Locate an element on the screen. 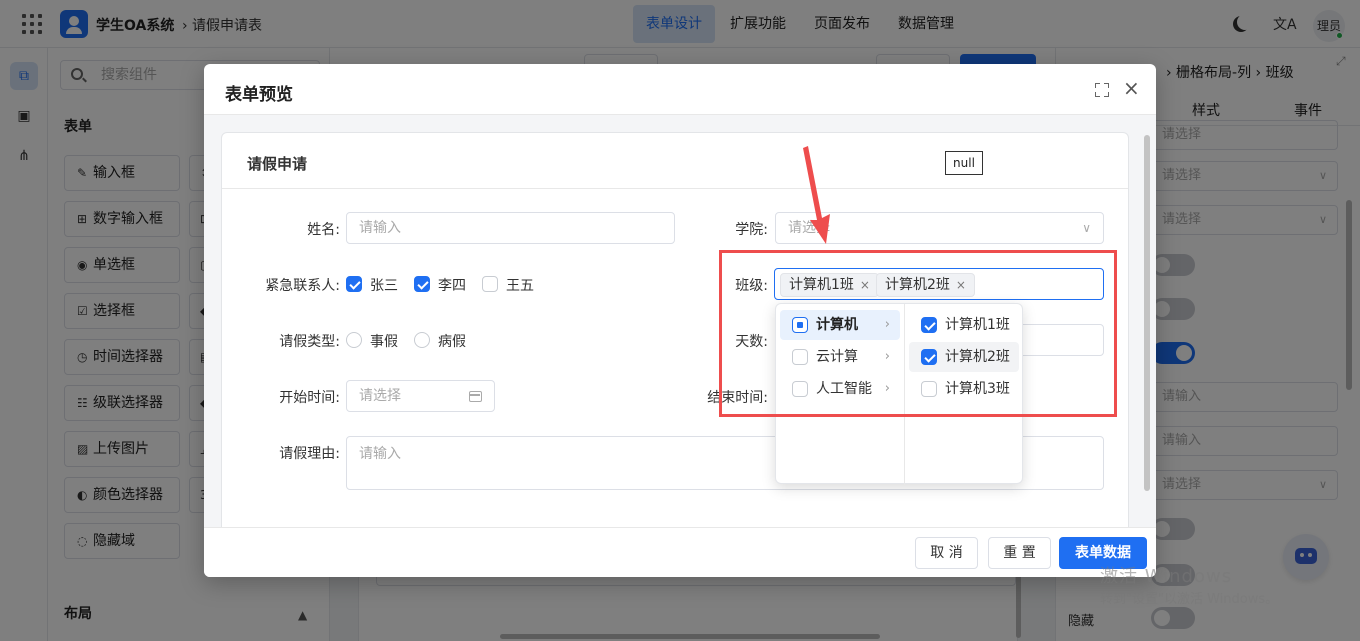 This screenshot has width=1360, height=641. checkbox-zhangsan is located at coordinates (354, 284).